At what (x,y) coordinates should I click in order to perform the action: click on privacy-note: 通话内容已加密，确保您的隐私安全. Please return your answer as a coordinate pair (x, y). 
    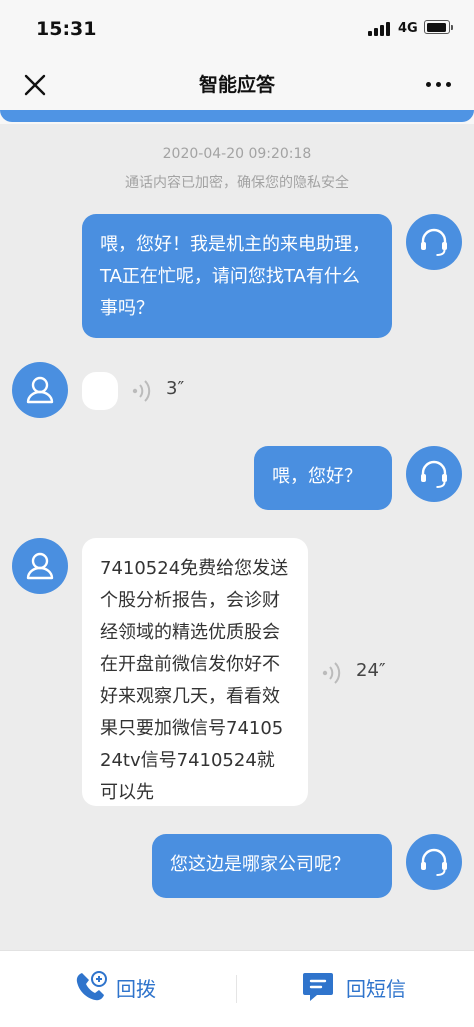
    Looking at the image, I should click on (237, 183).